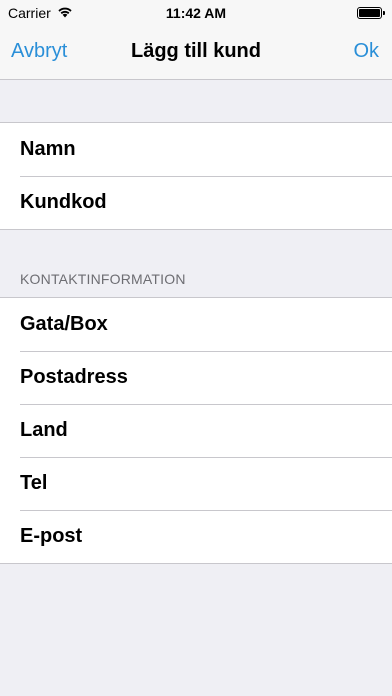  Describe the element at coordinates (196, 202) in the screenshot. I see `customer-code-field: Kundkod` at that location.